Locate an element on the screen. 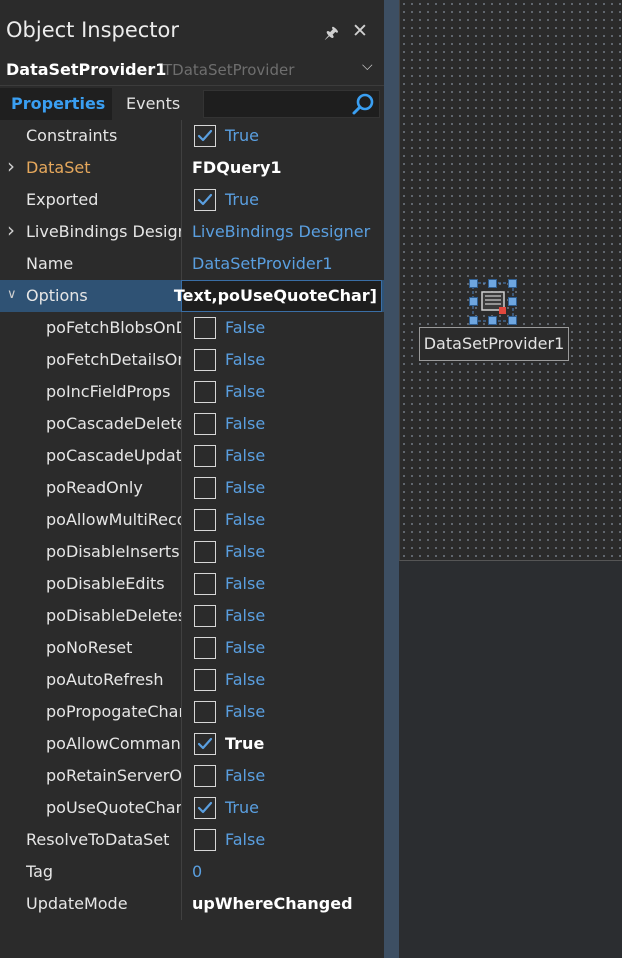 This screenshot has height=958, width=622. pin-icon: 🖈 is located at coordinates (331, 35).